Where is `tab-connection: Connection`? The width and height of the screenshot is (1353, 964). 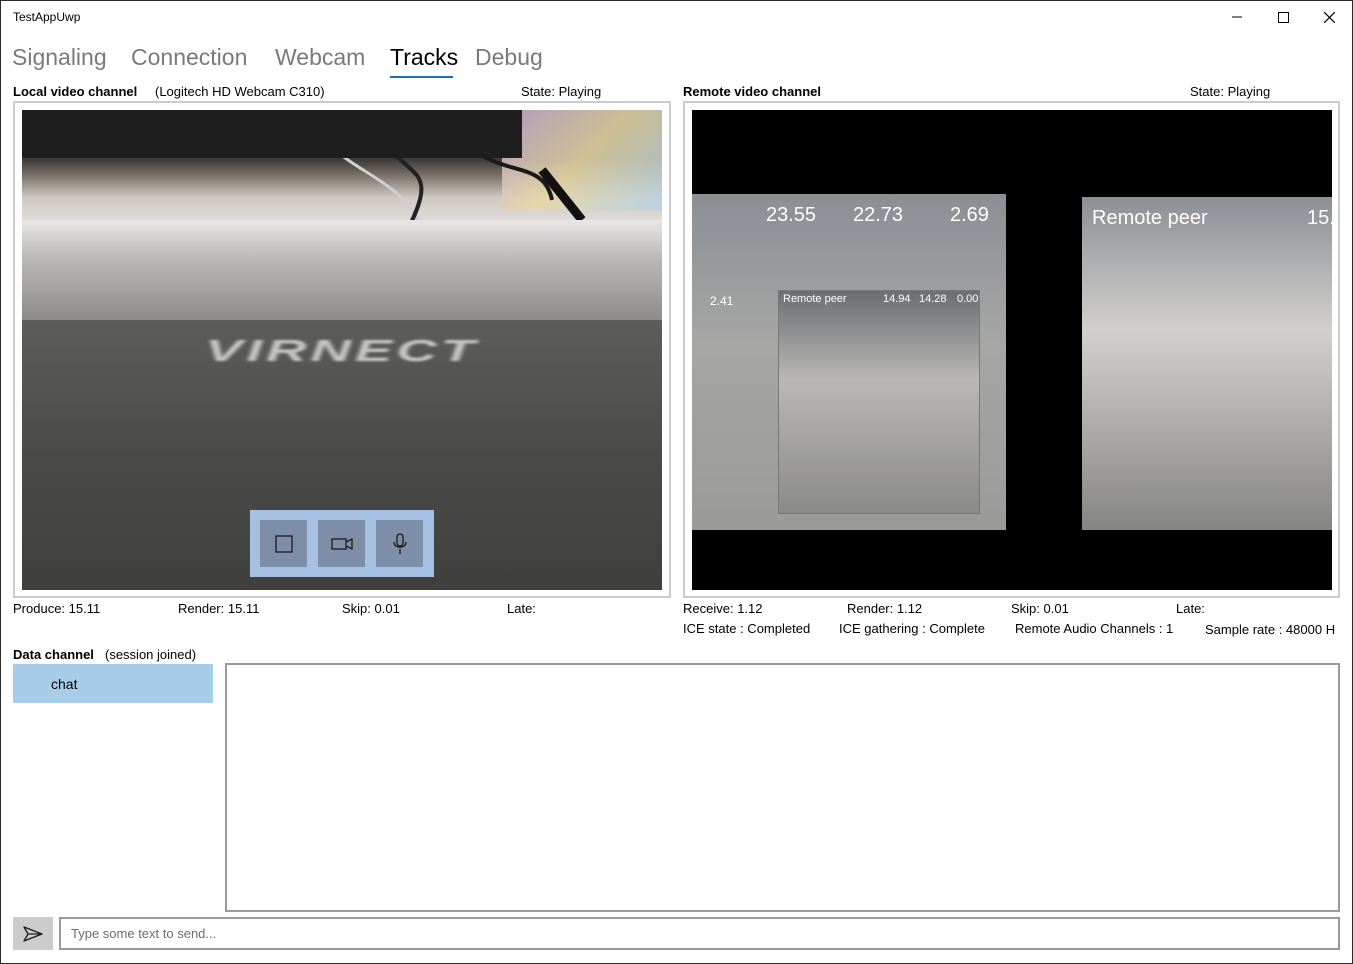
tab-connection: Connection is located at coordinates (189, 57).